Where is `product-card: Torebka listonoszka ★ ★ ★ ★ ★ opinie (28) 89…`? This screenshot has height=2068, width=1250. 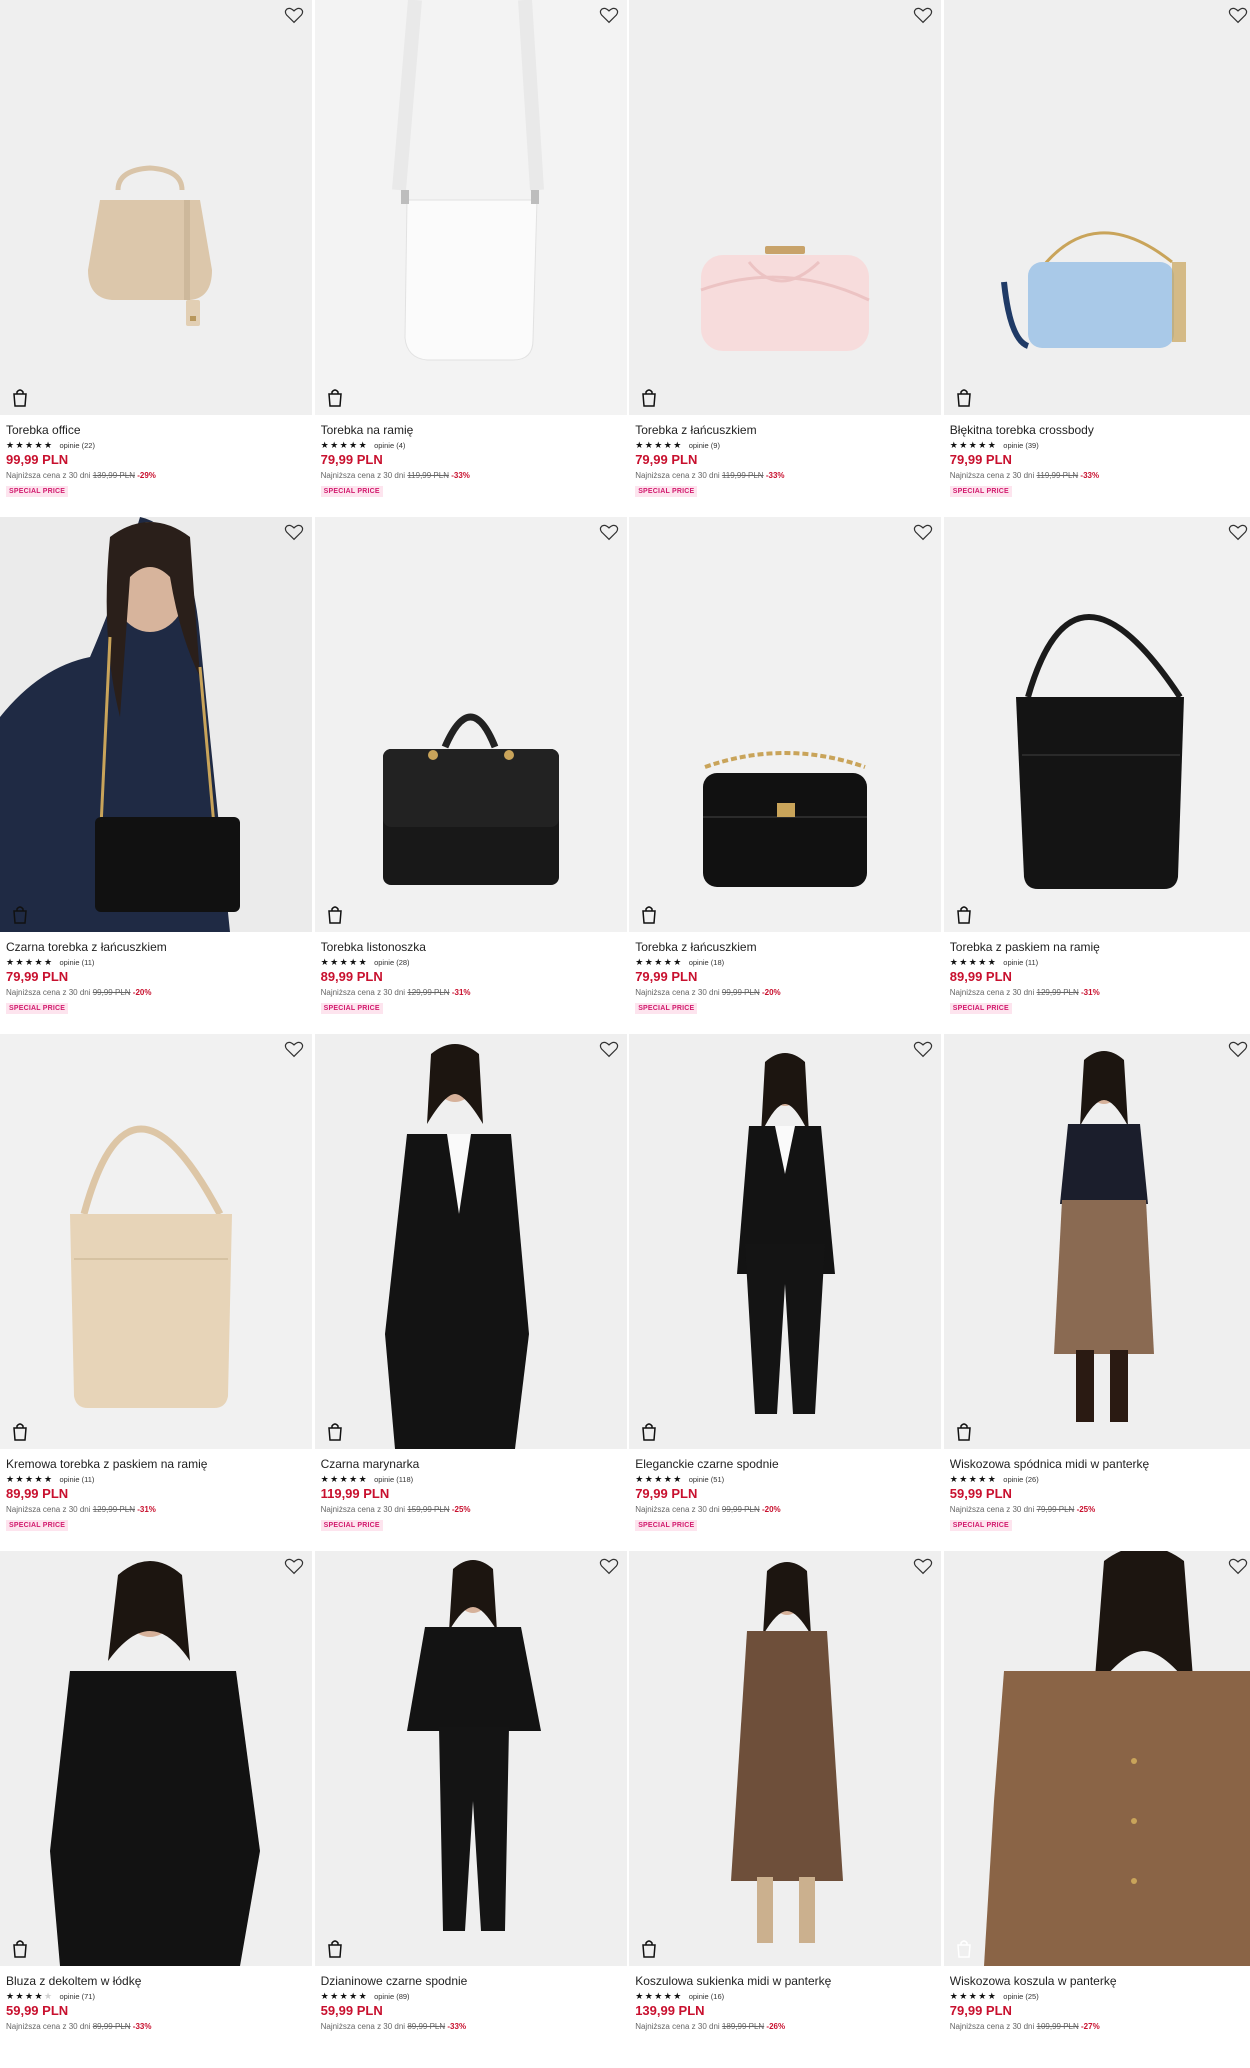
product-card: Torebka listonoszka ★ ★ ★ ★ ★ opinie (28) 89… is located at coordinates (470, 775).